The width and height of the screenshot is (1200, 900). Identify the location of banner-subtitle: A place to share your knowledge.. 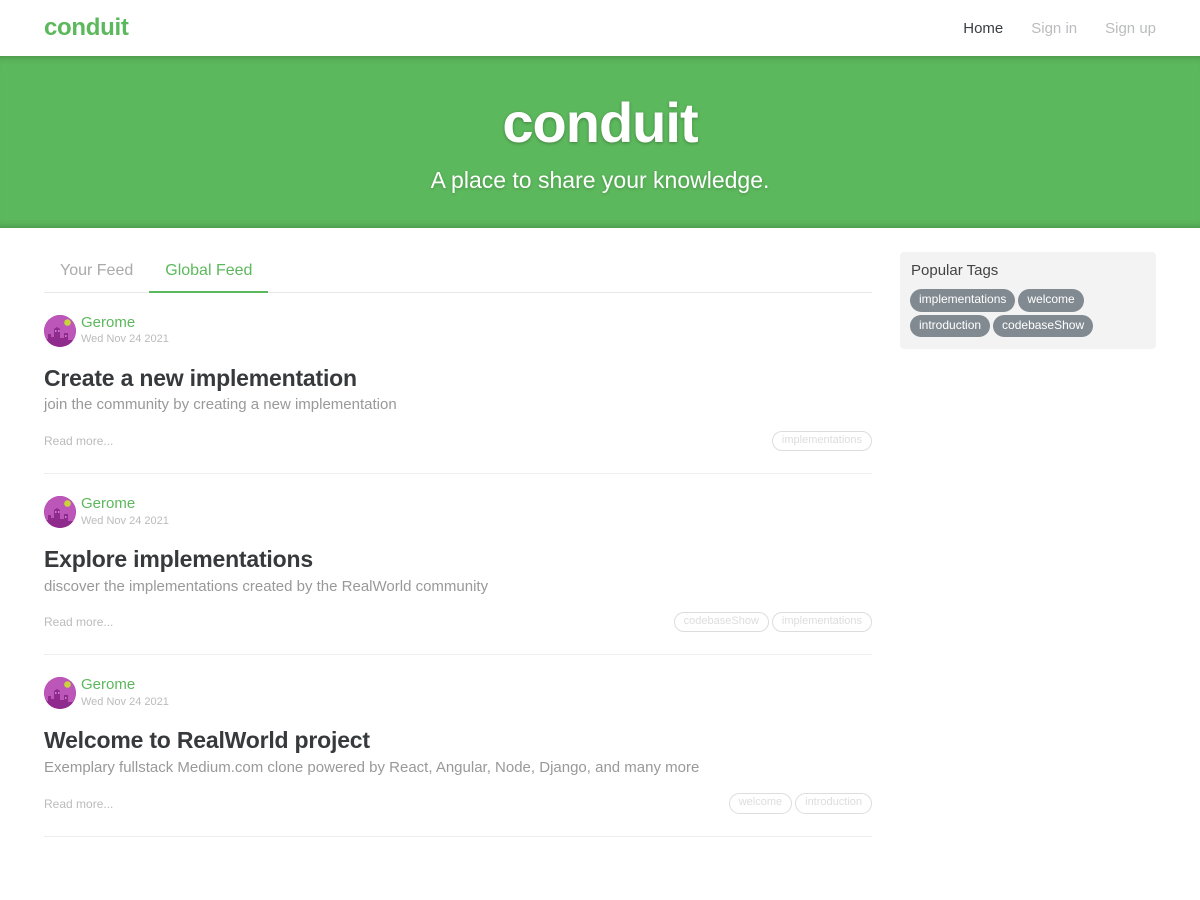
(600, 179).